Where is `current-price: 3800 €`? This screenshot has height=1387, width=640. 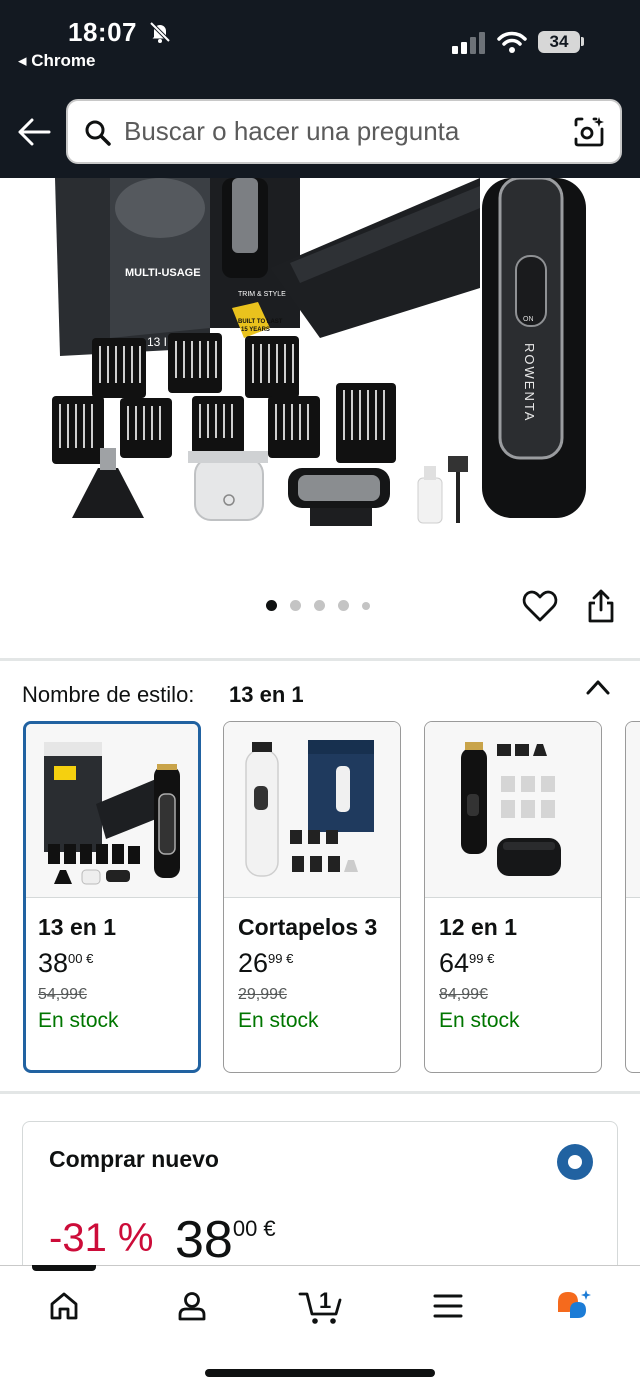 current-price: 3800 € is located at coordinates (225, 1240).